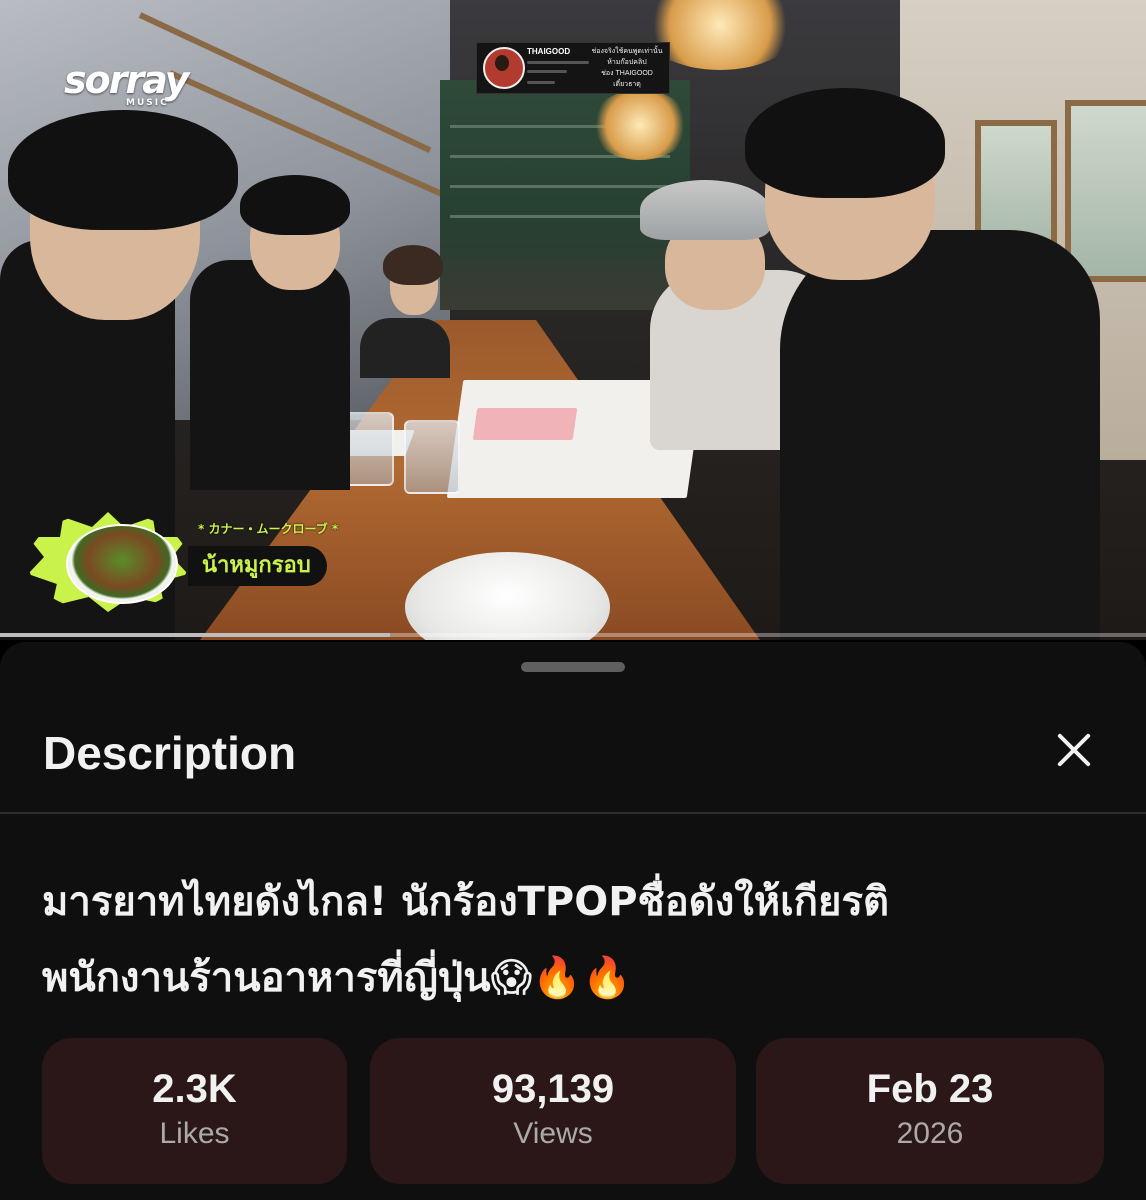  Describe the element at coordinates (705, 210) in the screenshot. I see `video-scene-person-cap` at that location.